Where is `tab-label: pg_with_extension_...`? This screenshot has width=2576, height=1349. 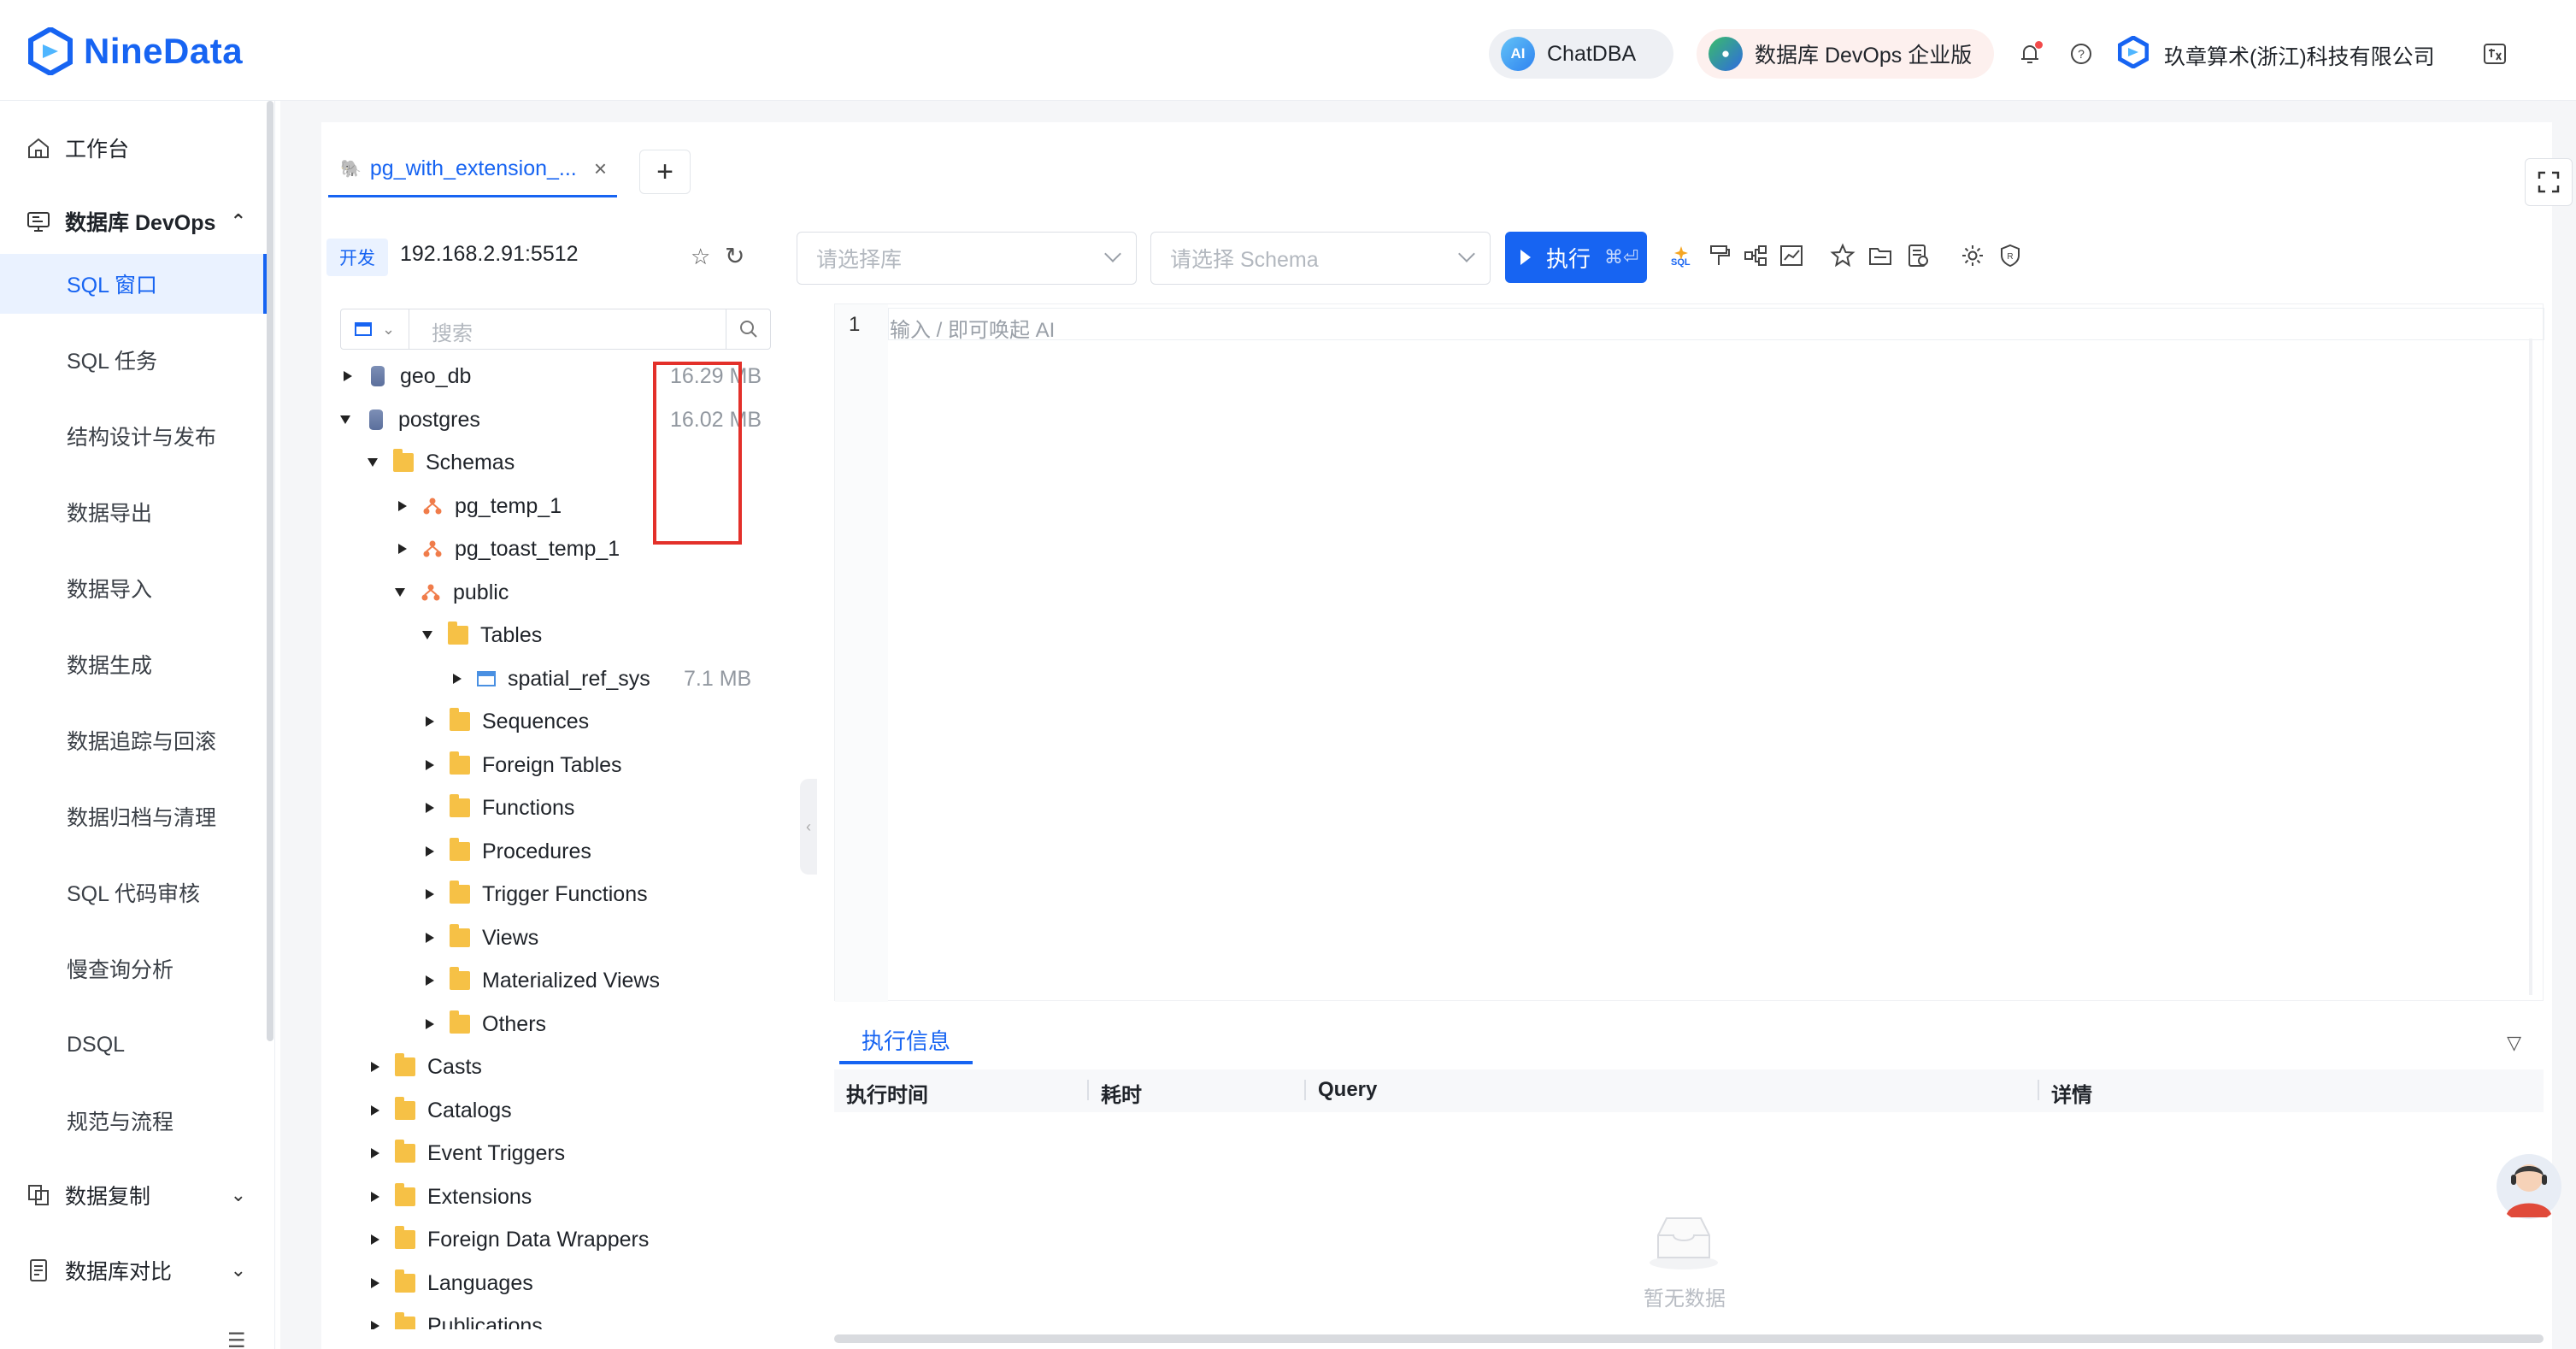 tab-label: pg_with_extension_... is located at coordinates (473, 168).